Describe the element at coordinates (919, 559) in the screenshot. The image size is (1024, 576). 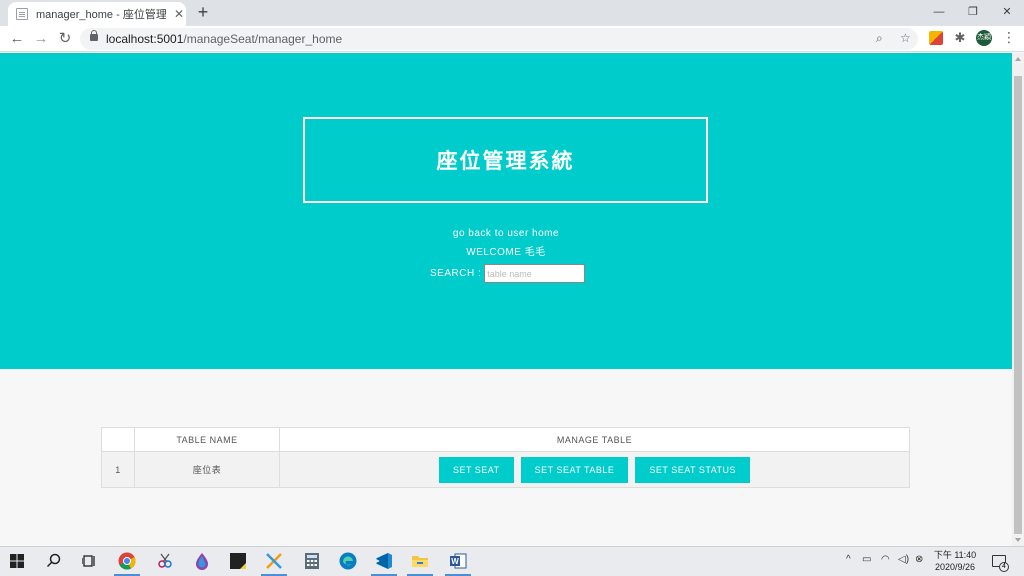
I see `network-disconnected-icon: ⊗` at that location.